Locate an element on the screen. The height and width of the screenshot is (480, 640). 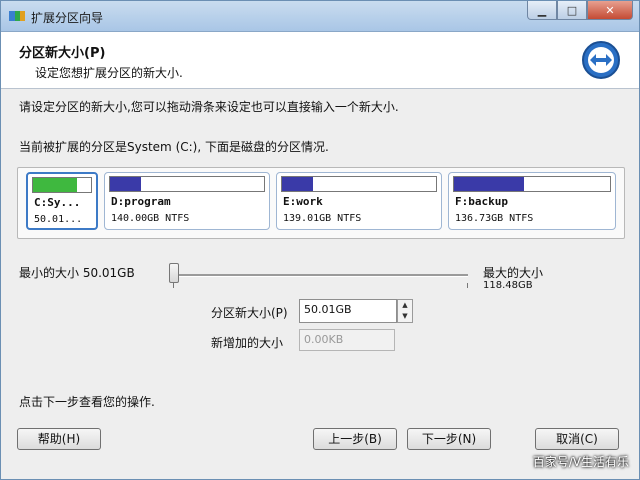
partition-size: 139.01GB NTFS is located at coordinates (322, 218).